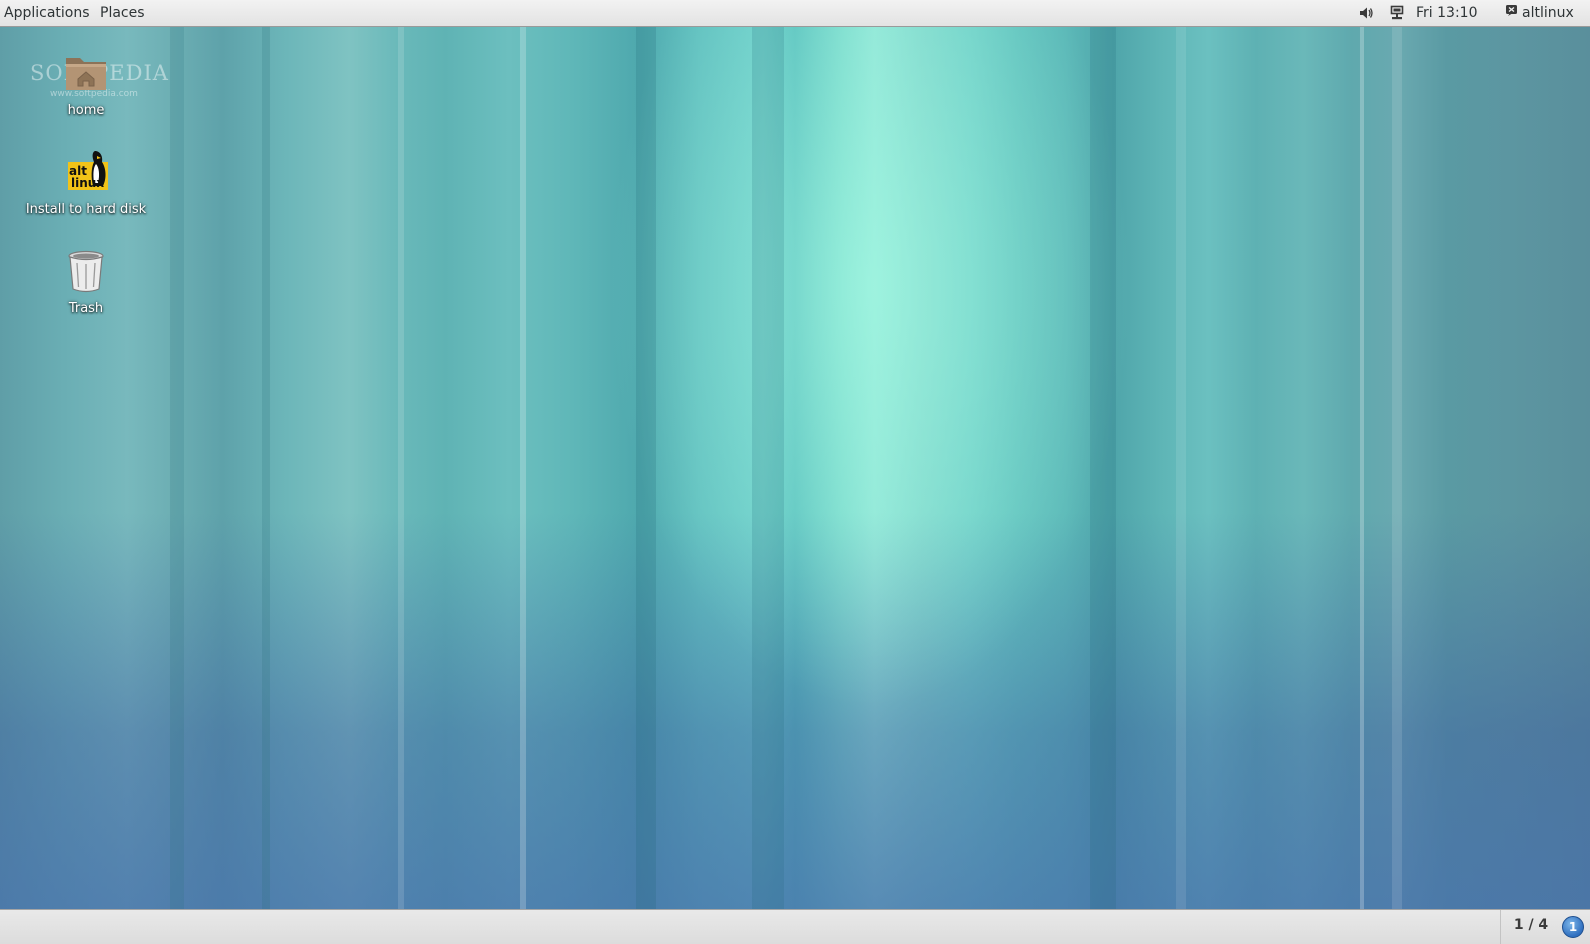  What do you see at coordinates (1530, 927) in the screenshot?
I see `workspace-switcher: 1 / 4` at bounding box center [1530, 927].